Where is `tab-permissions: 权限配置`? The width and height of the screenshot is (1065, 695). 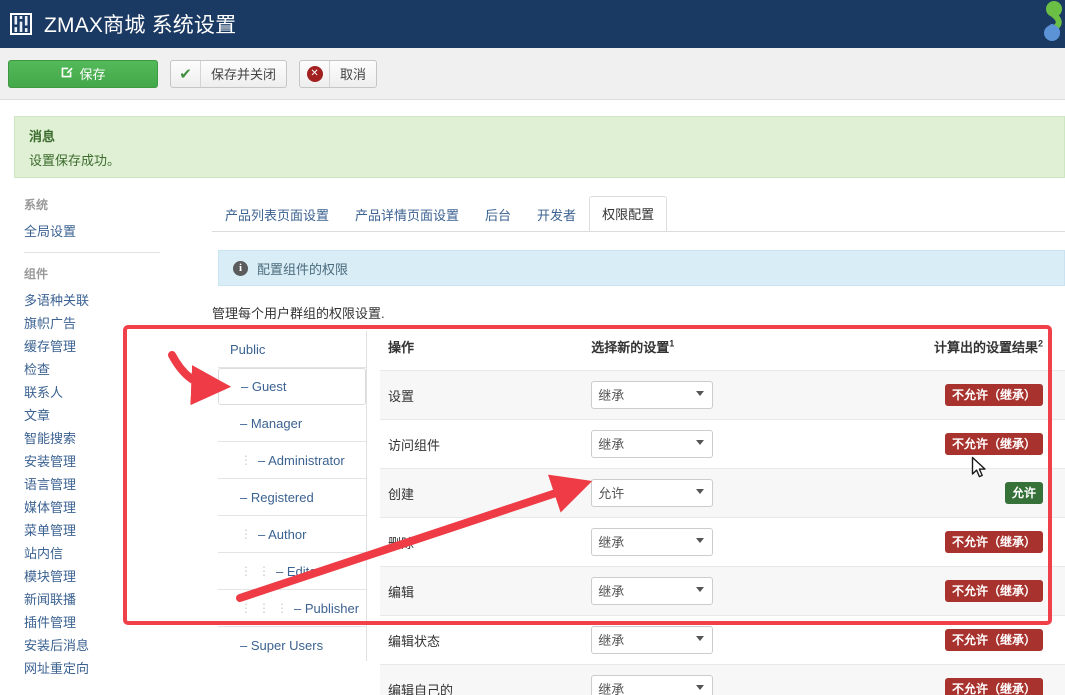
tab-permissions: 权限配置 is located at coordinates (628, 214).